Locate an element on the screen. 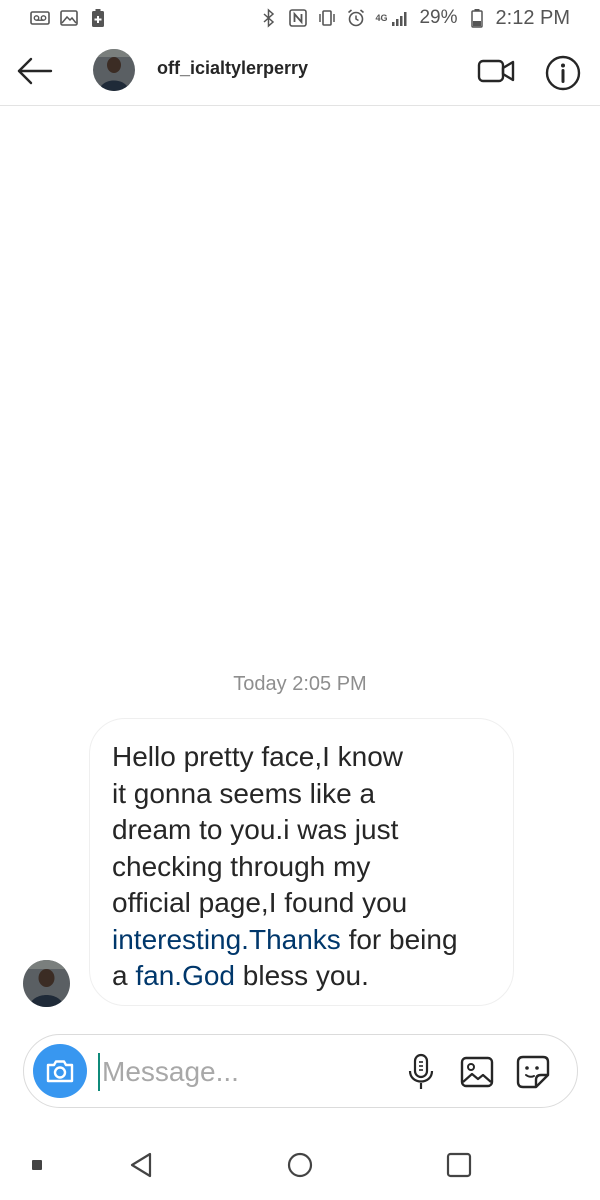 This screenshot has width=600, height=1200. camera-icon is located at coordinates (60, 1071).